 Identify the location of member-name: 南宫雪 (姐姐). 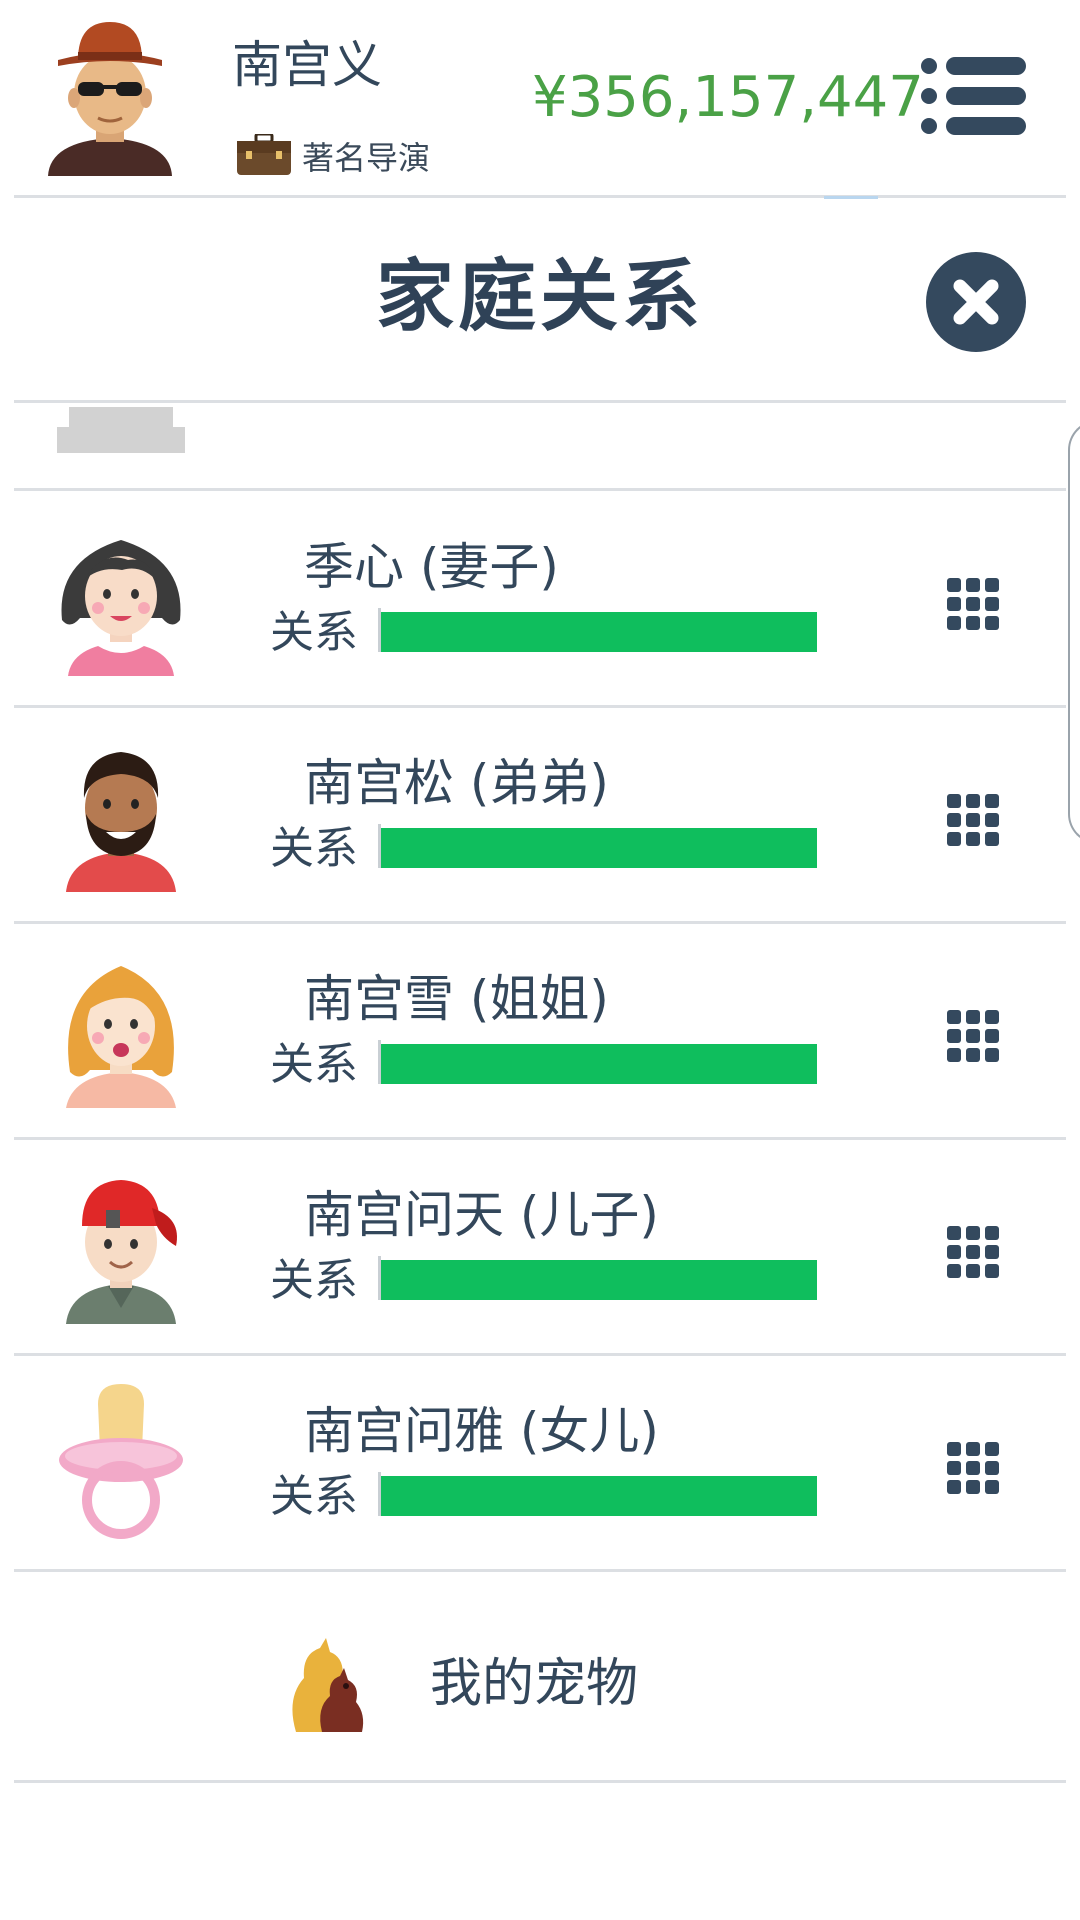
(456, 999).